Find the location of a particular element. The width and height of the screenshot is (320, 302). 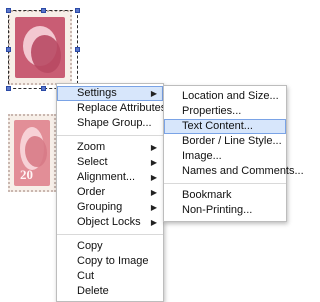

resize-handle-right is located at coordinates (77, 49).